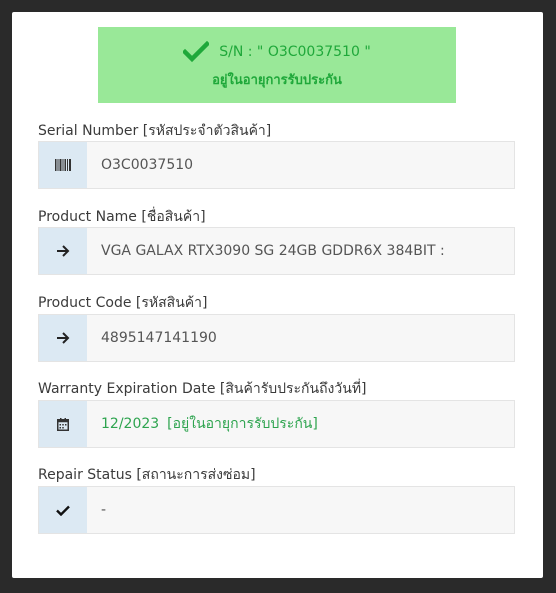  What do you see at coordinates (155, 131) in the screenshot?
I see `serial-number-label: Serial Number [รหัสประจำตัวสินค้า]` at bounding box center [155, 131].